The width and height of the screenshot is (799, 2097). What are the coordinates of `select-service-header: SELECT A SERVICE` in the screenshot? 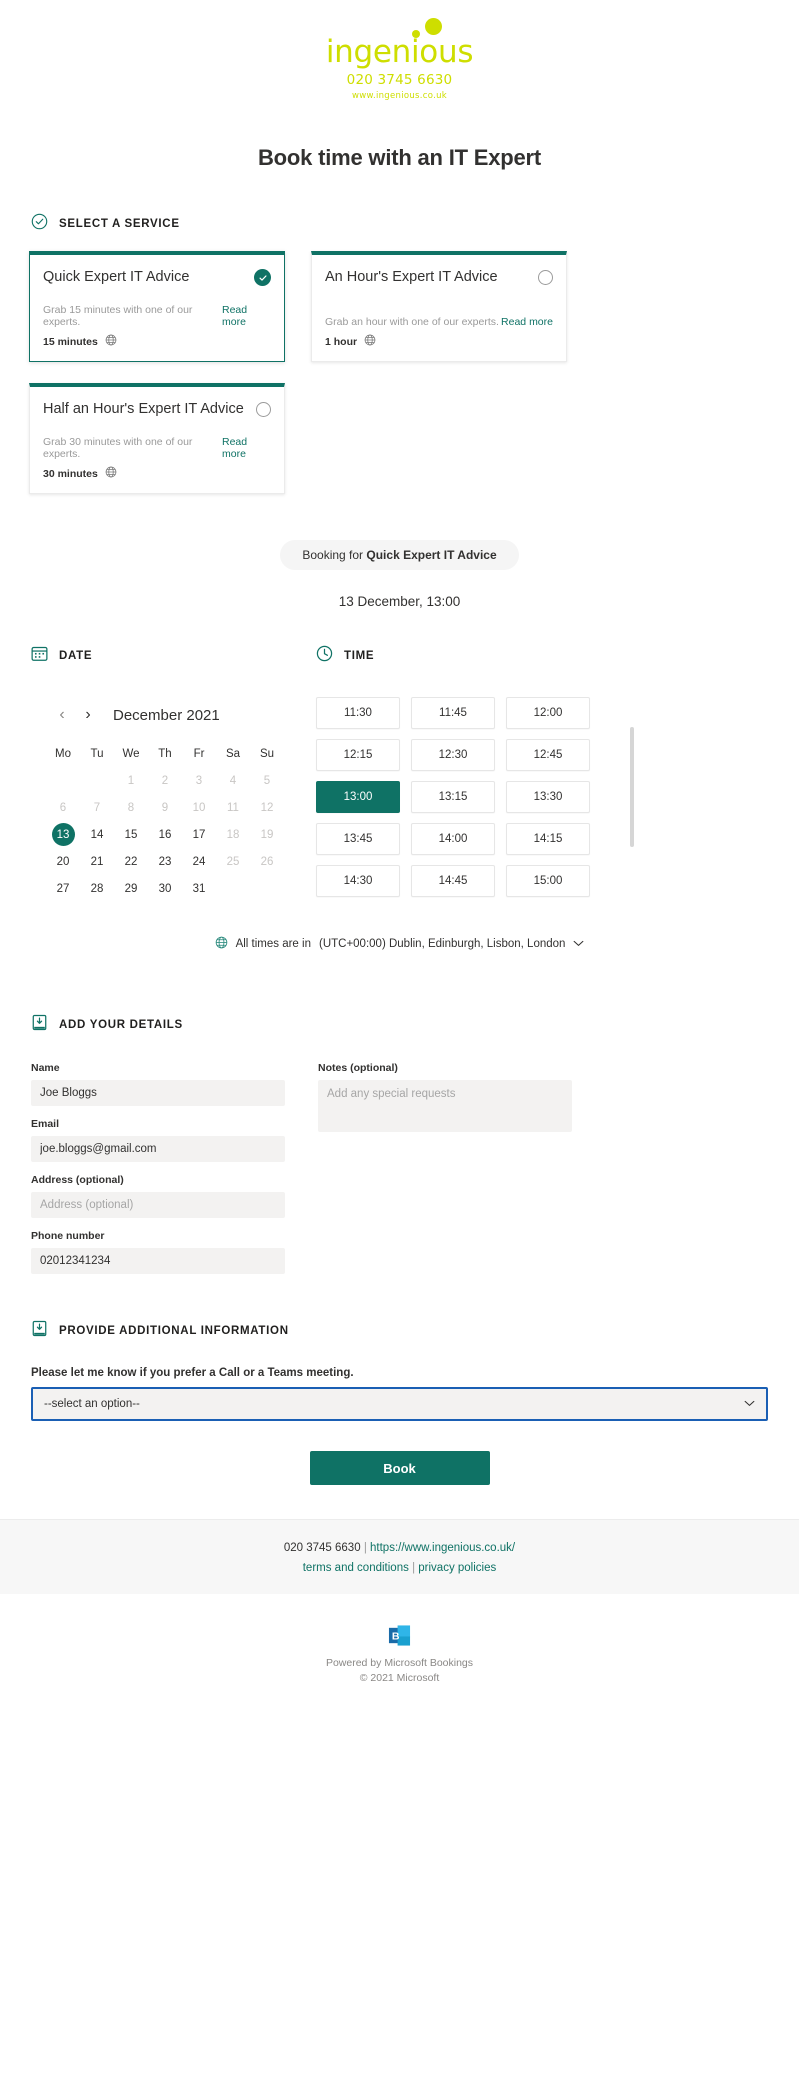 It's located at (415, 224).